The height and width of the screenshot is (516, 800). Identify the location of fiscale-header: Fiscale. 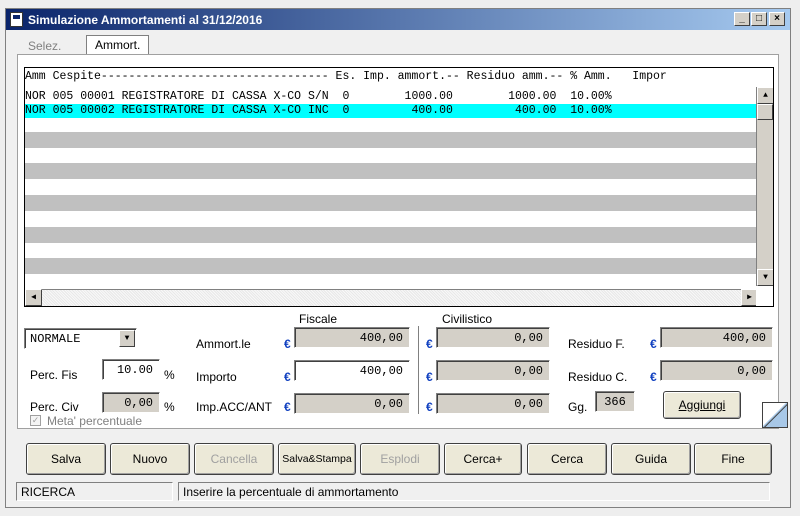
(318, 319).